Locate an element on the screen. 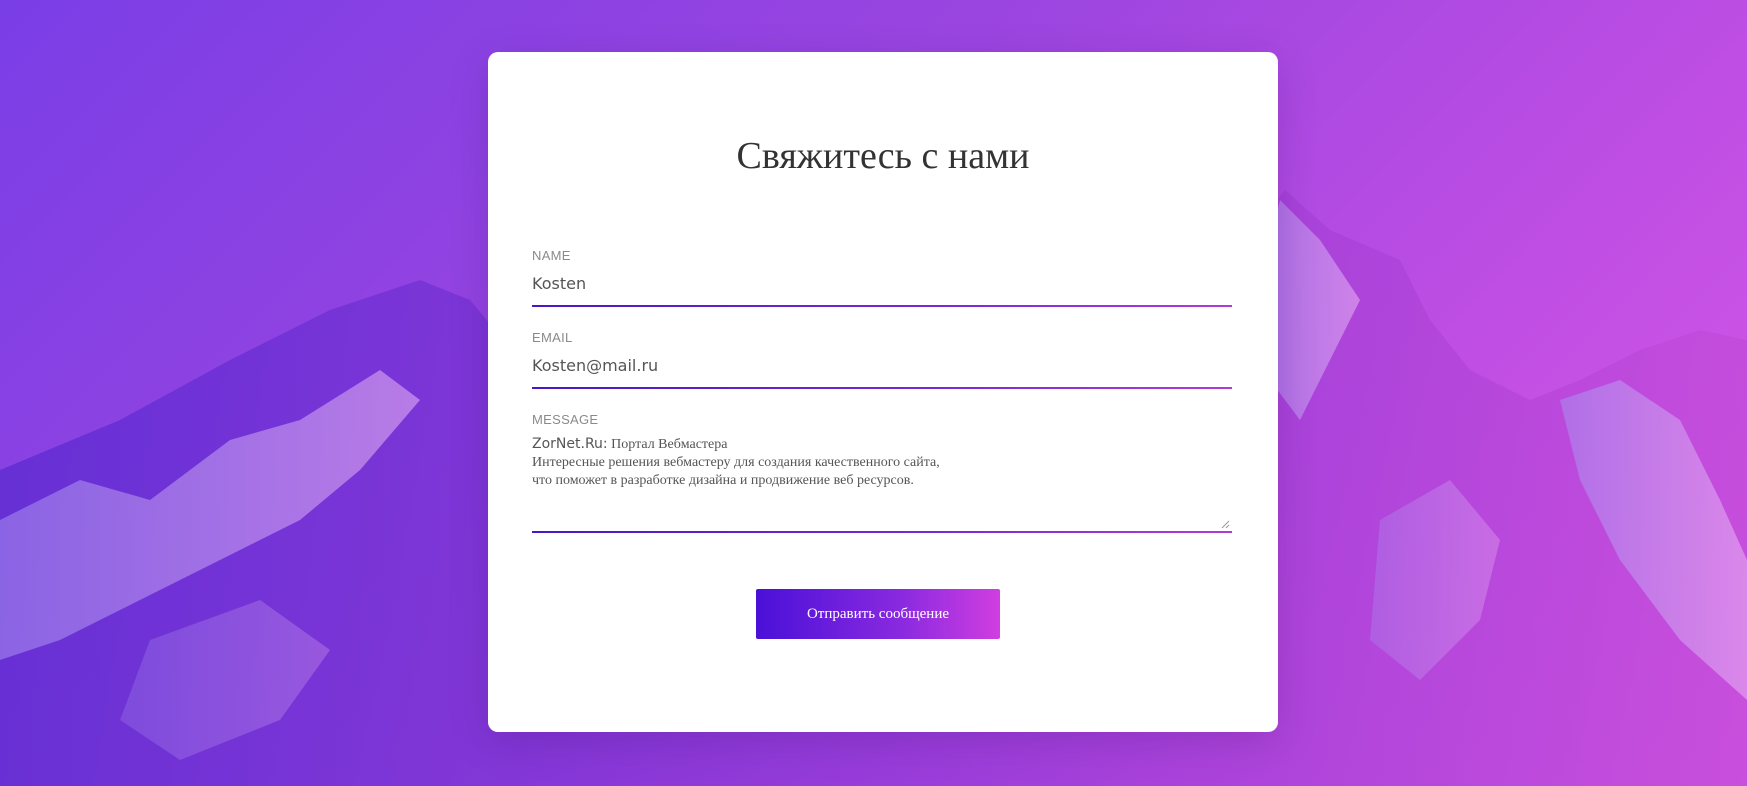 This screenshot has width=1747, height=786. message-label: MESSAGE is located at coordinates (565, 419).